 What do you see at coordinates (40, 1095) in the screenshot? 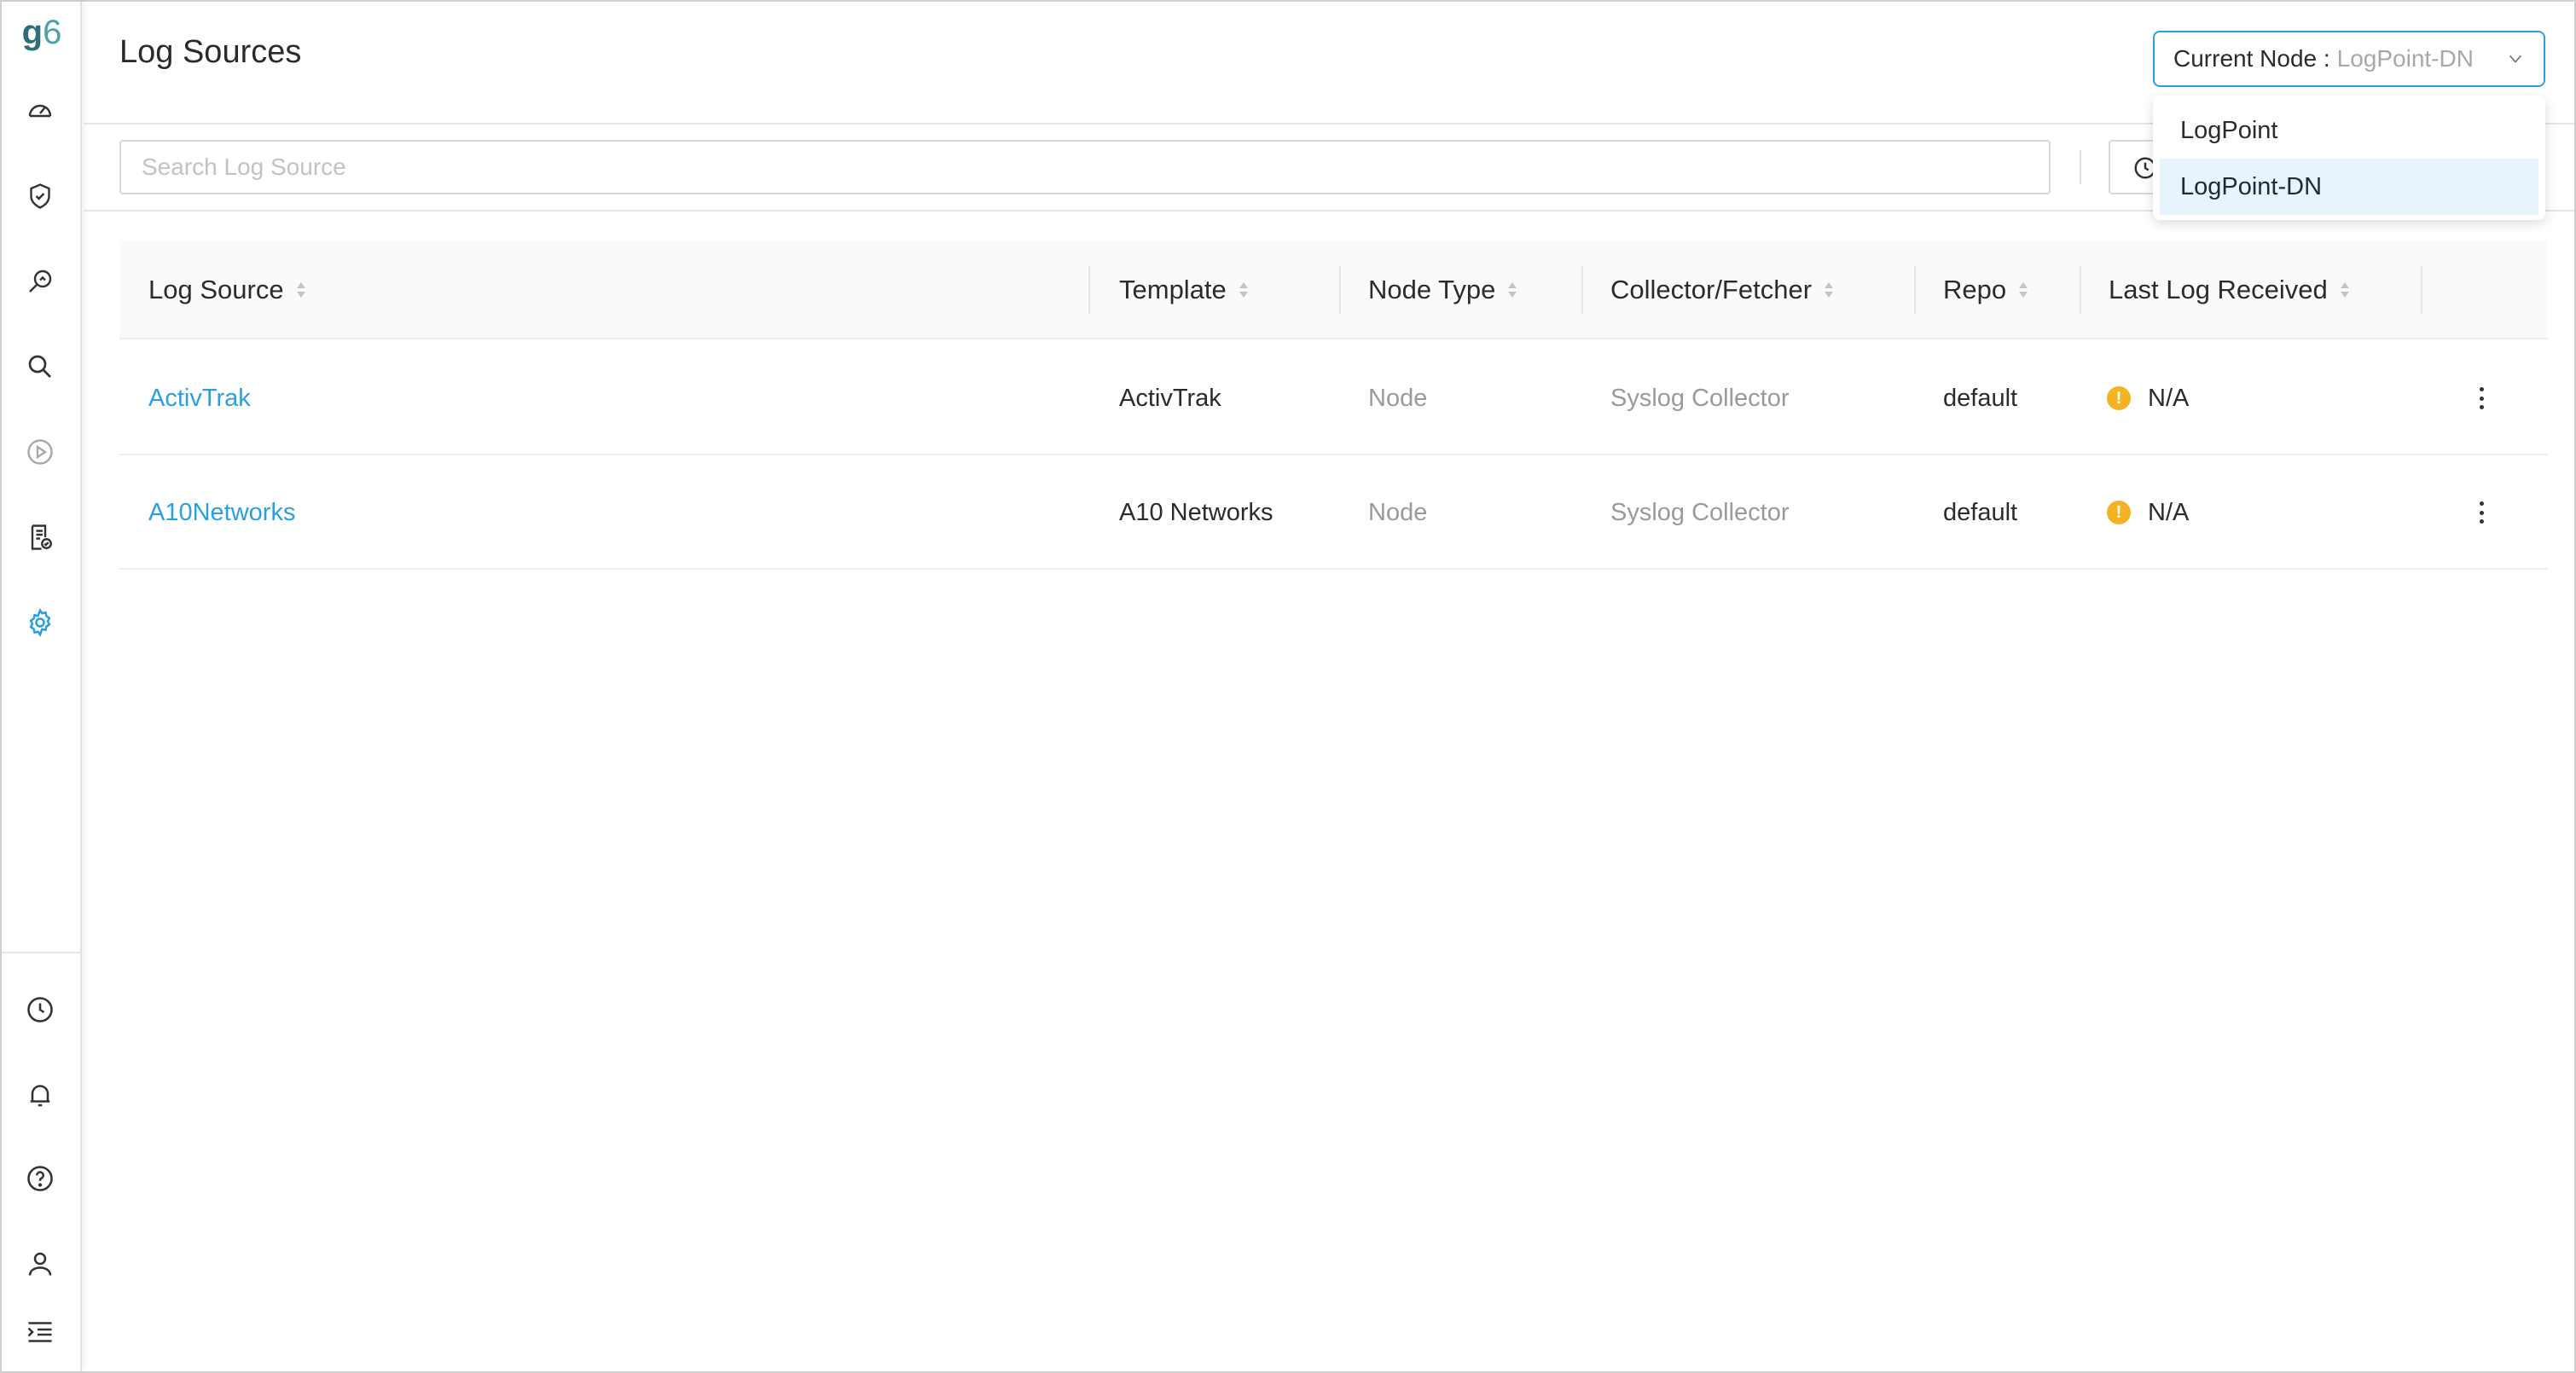
I see `bell-icon` at bounding box center [40, 1095].